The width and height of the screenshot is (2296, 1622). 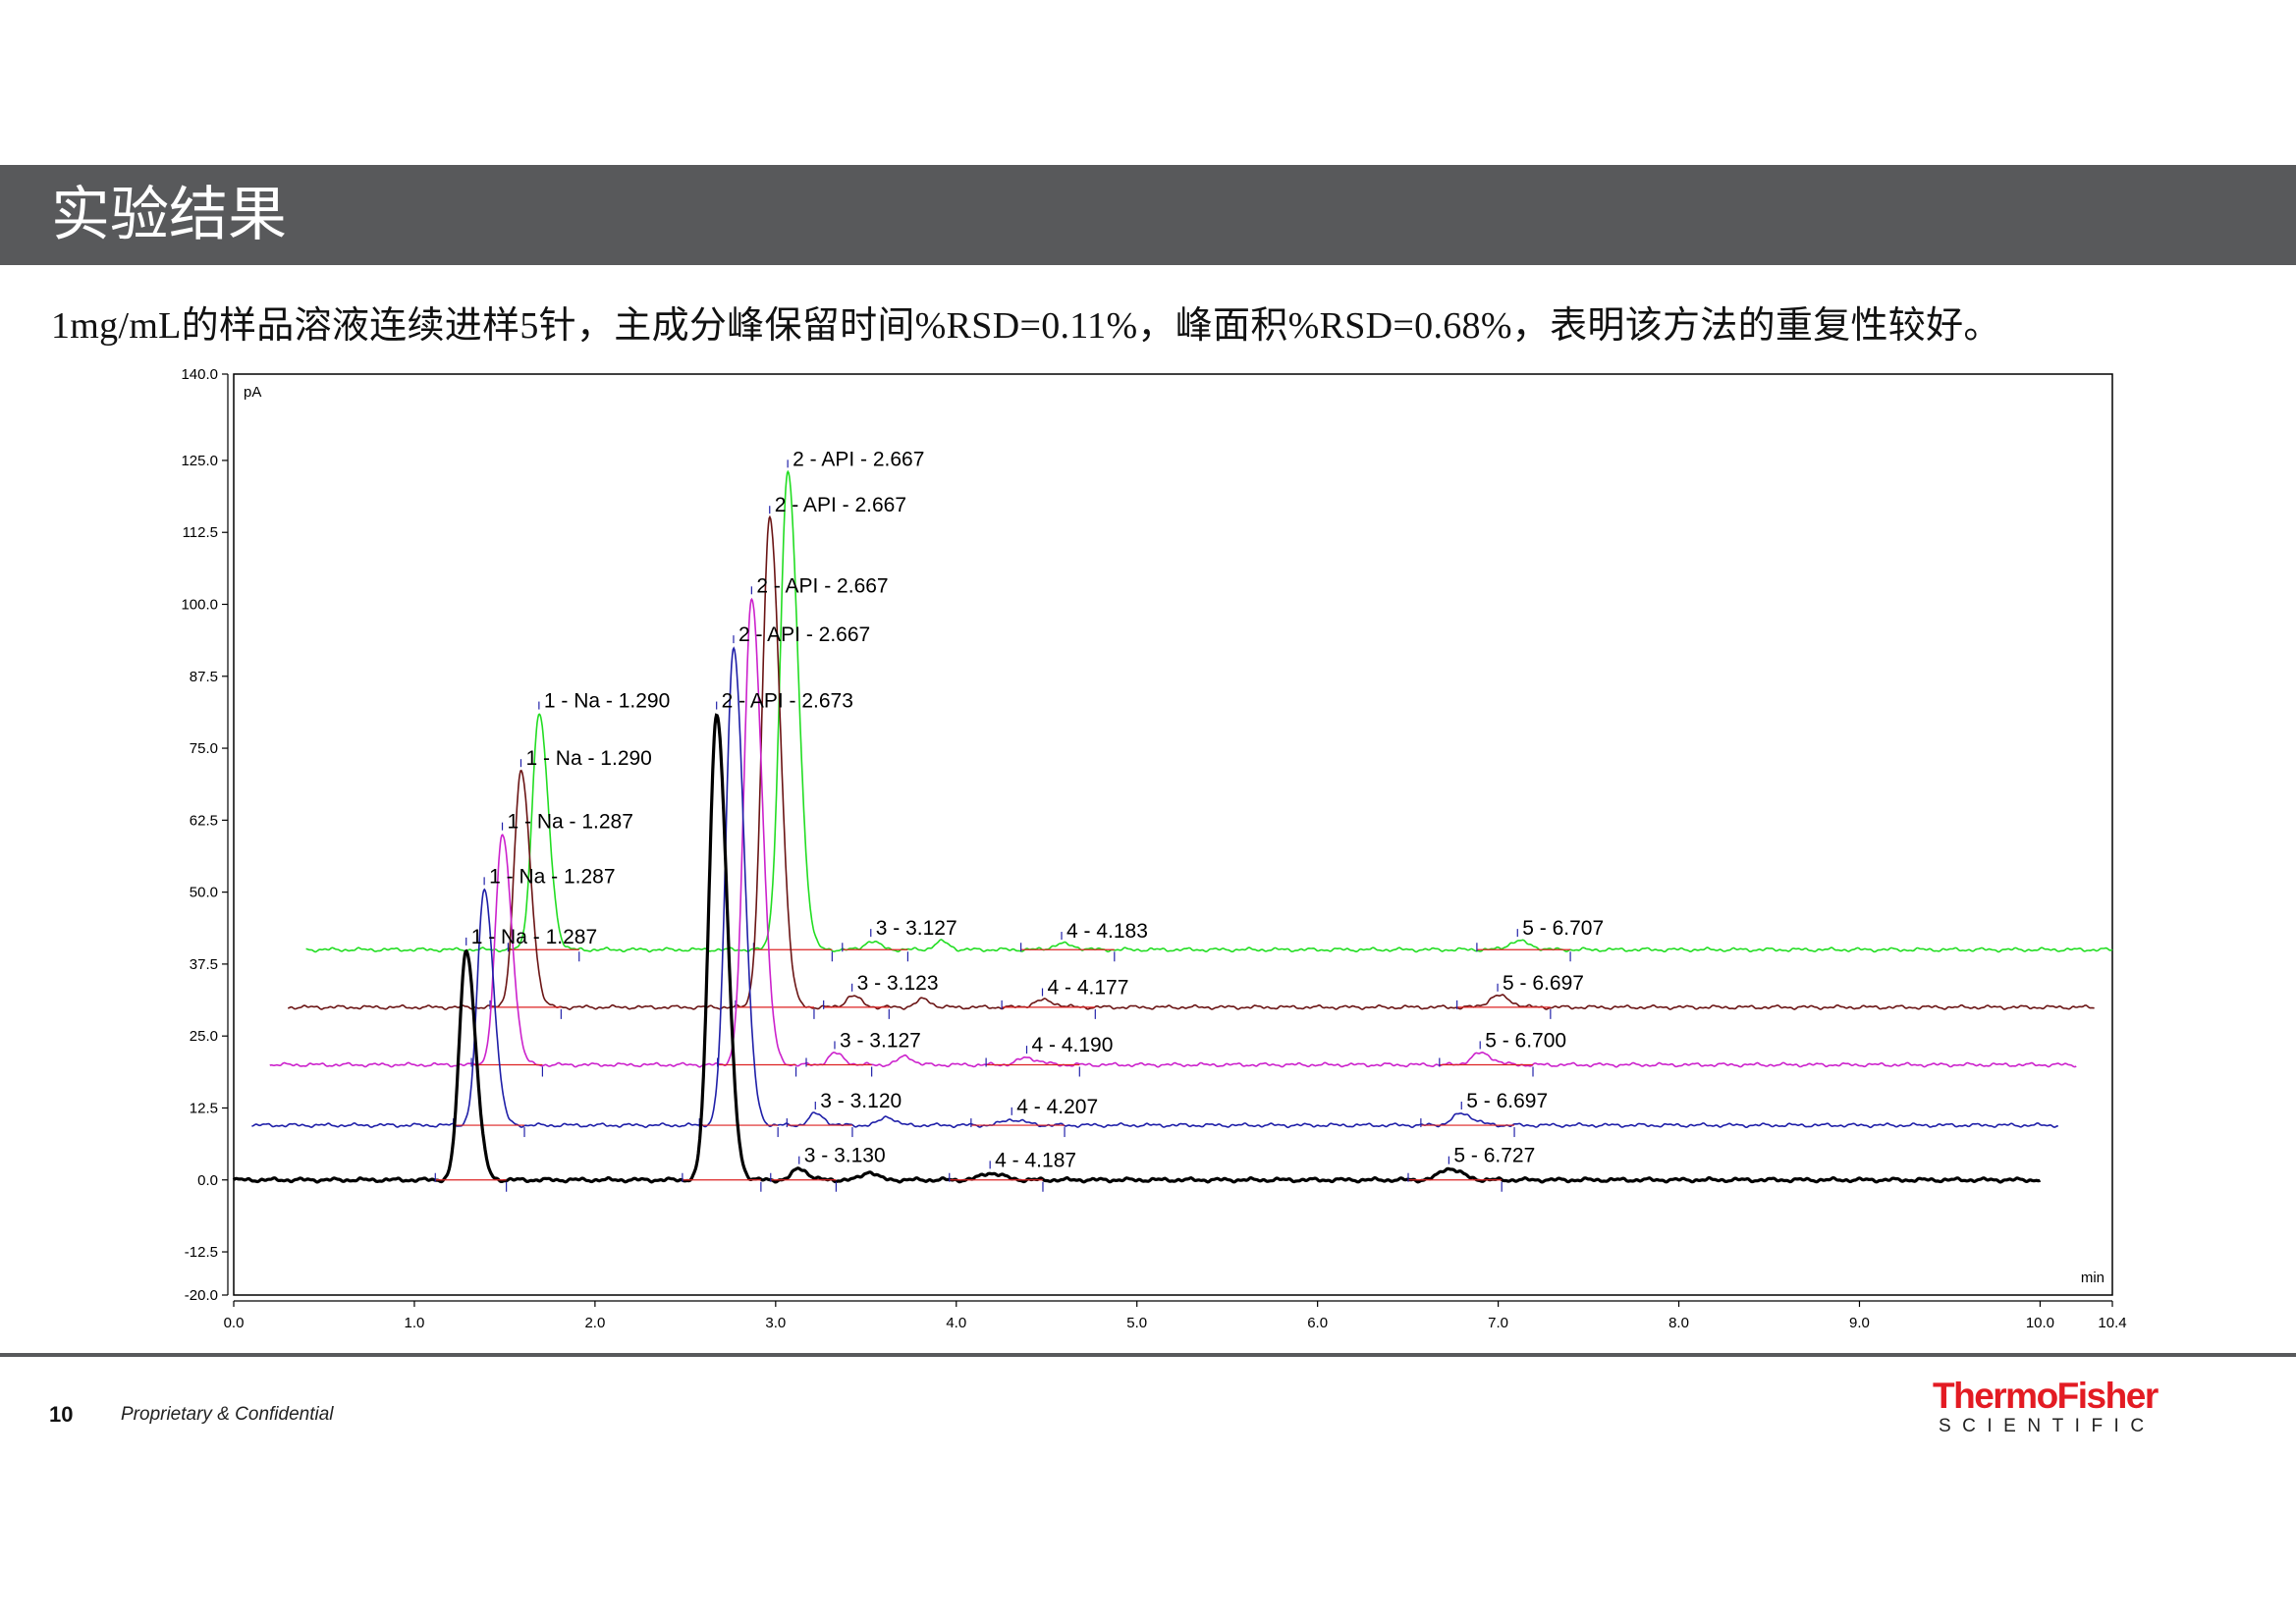 I want to click on peak-label: 4 - 4.187, so click(x=1035, y=1160).